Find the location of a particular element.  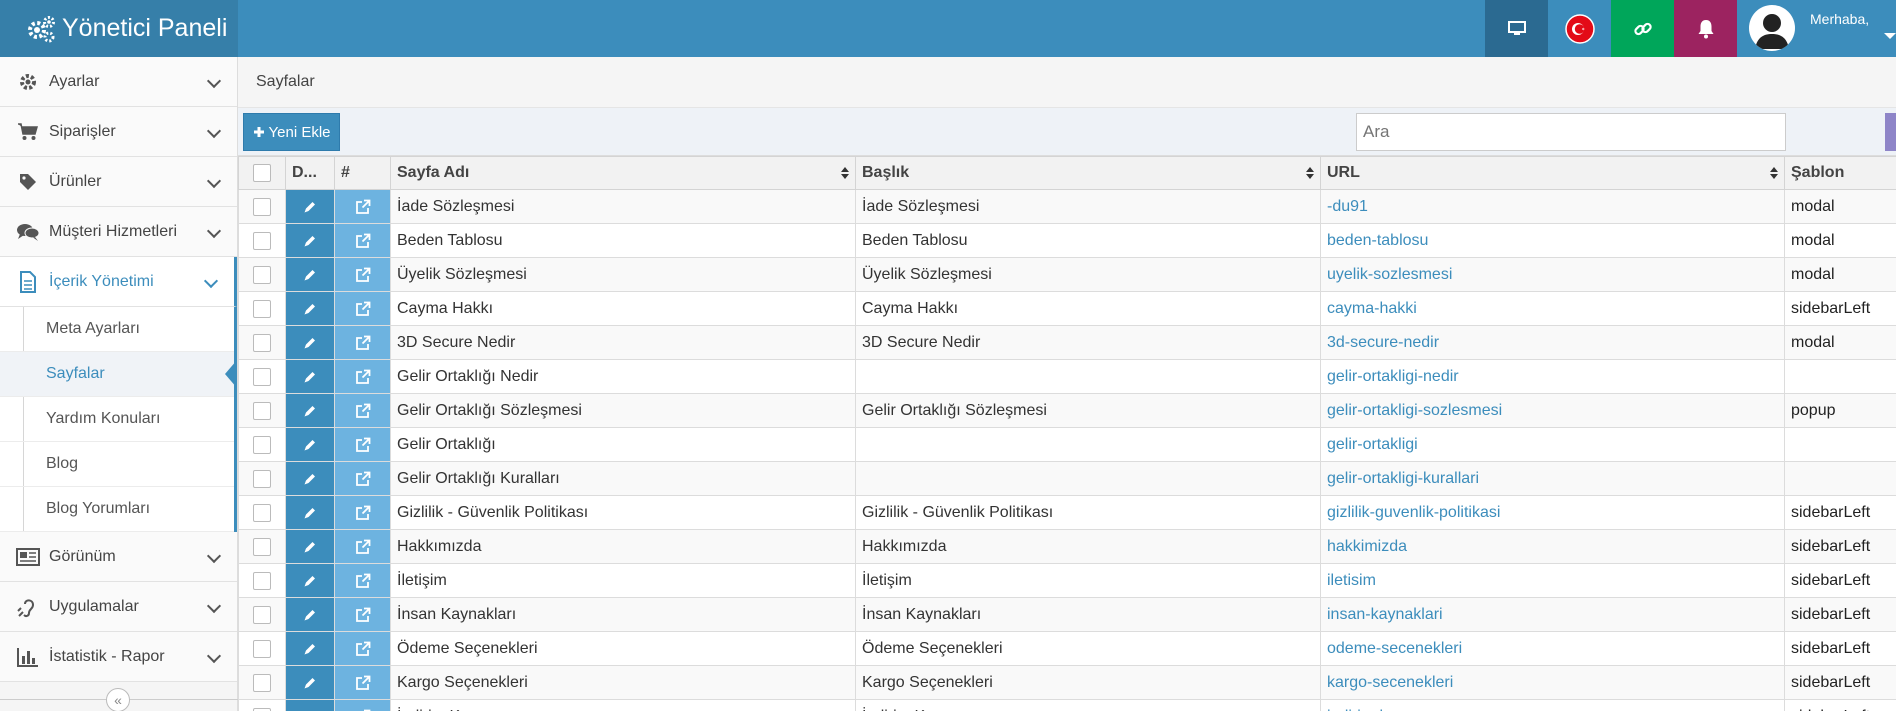

table-row: İade Sözleşmesi İade Sözleşmesi -du91 modal is located at coordinates (1067, 206).